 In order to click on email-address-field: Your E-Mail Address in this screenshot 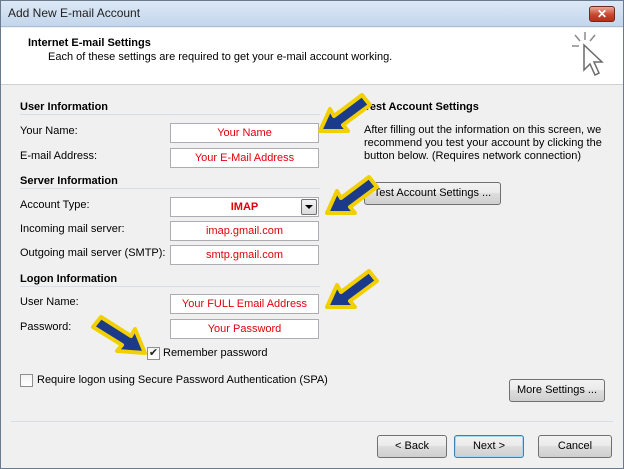, I will do `click(244, 158)`.